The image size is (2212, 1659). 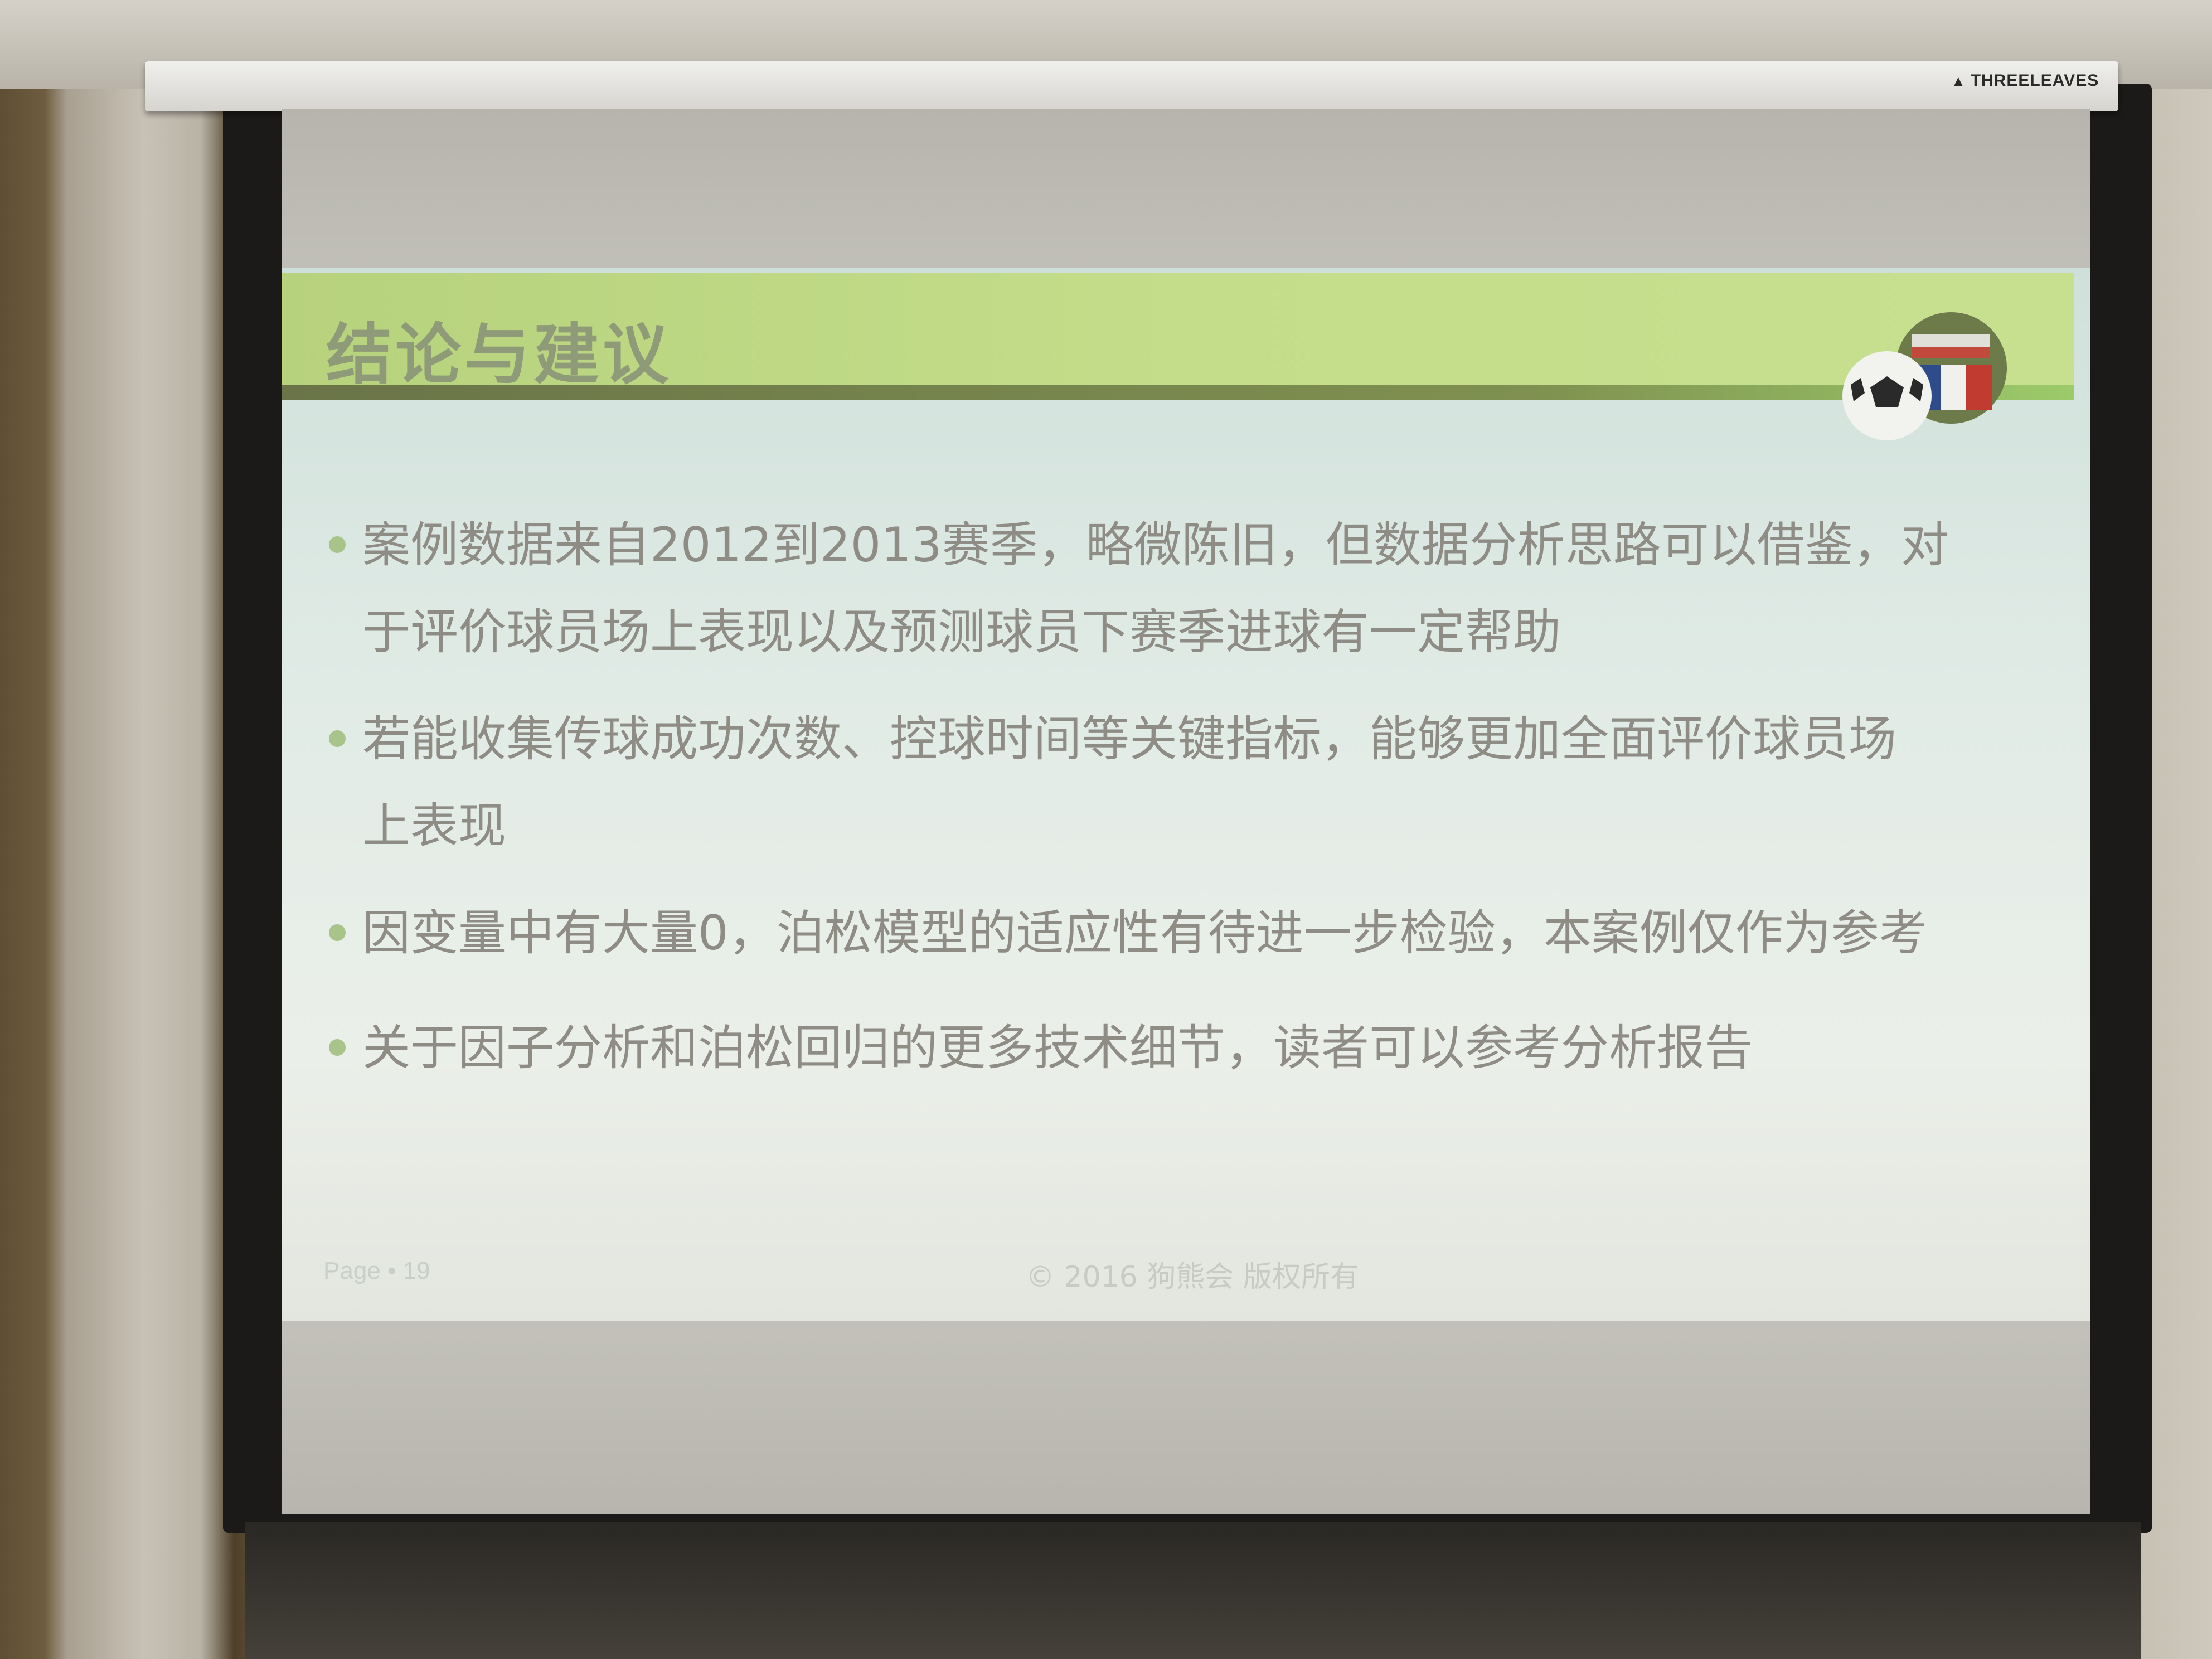 I want to click on screen-brand-label: ▲ THREELEAVES, so click(x=2025, y=80).